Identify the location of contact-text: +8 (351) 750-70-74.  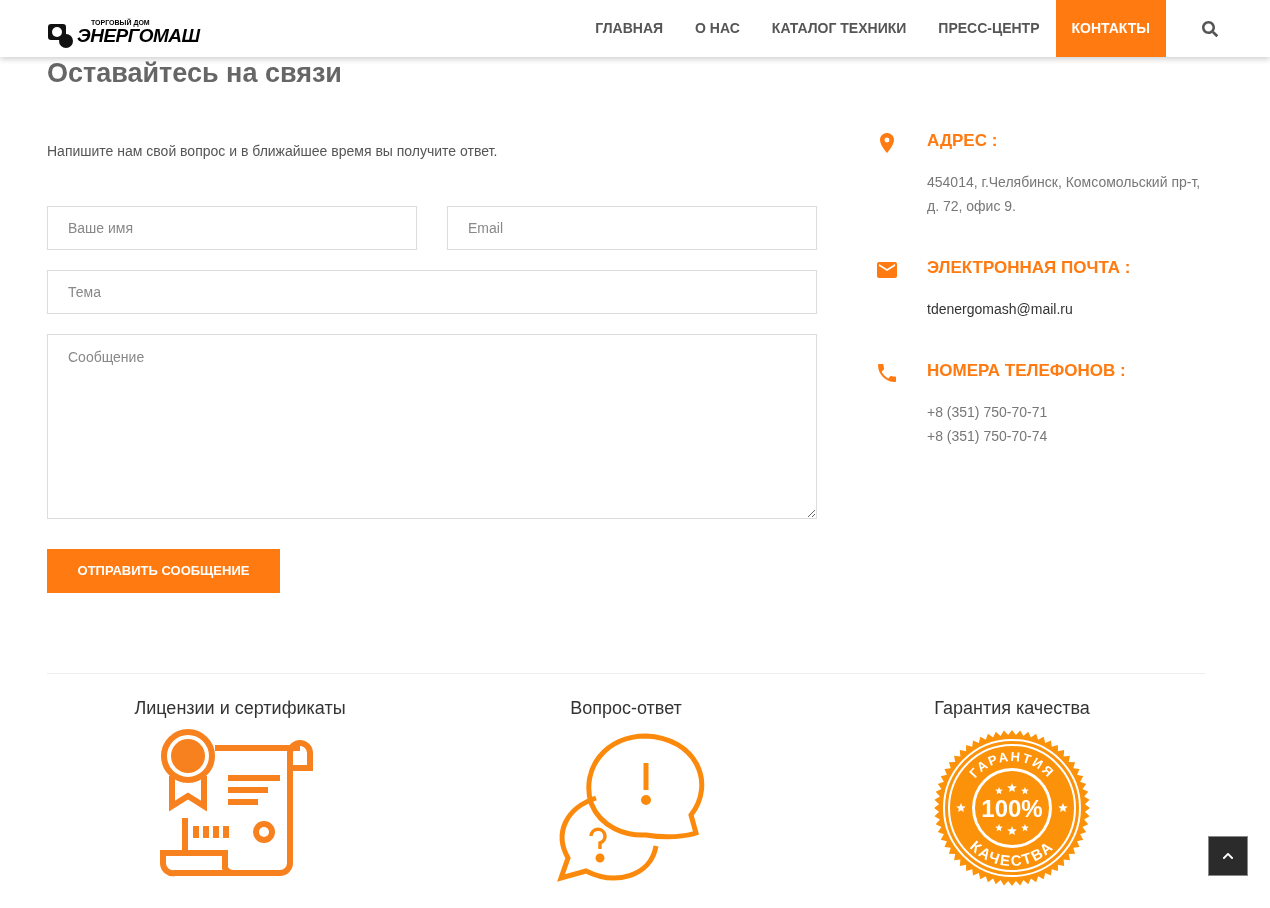
(988, 436).